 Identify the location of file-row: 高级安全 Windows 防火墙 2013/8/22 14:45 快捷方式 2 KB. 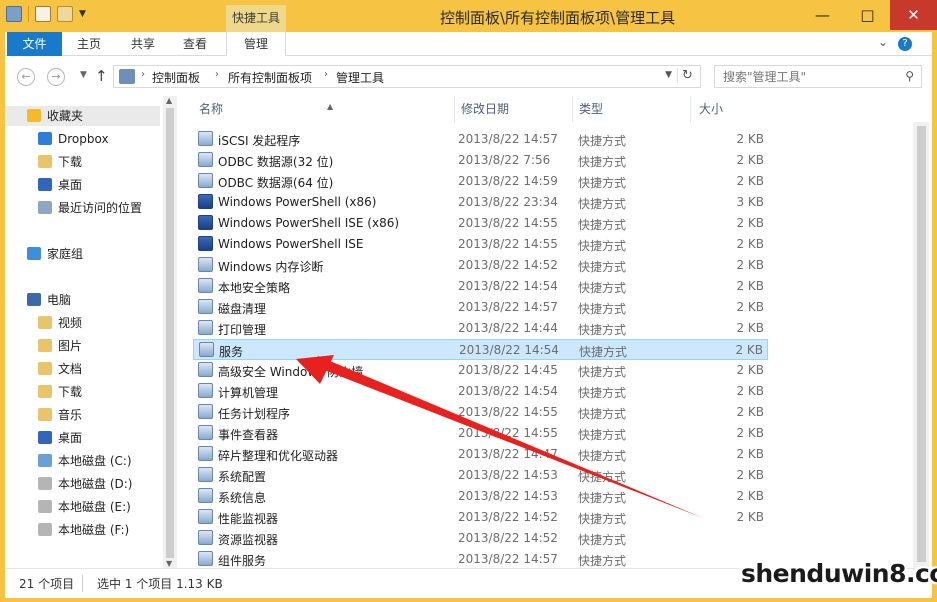
(480, 370).